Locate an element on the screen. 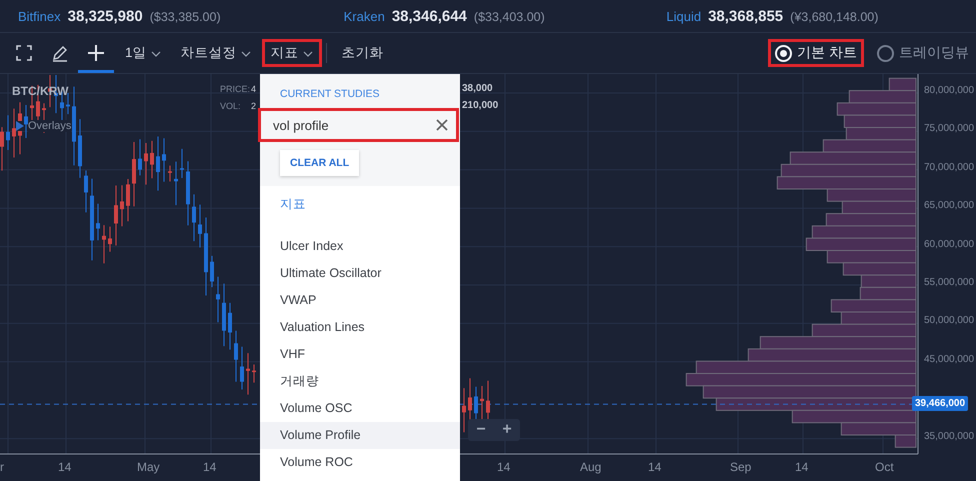 Image resolution: width=976 pixels, height=481 pixels. price-axis-label: 60,000,000 is located at coordinates (949, 244).